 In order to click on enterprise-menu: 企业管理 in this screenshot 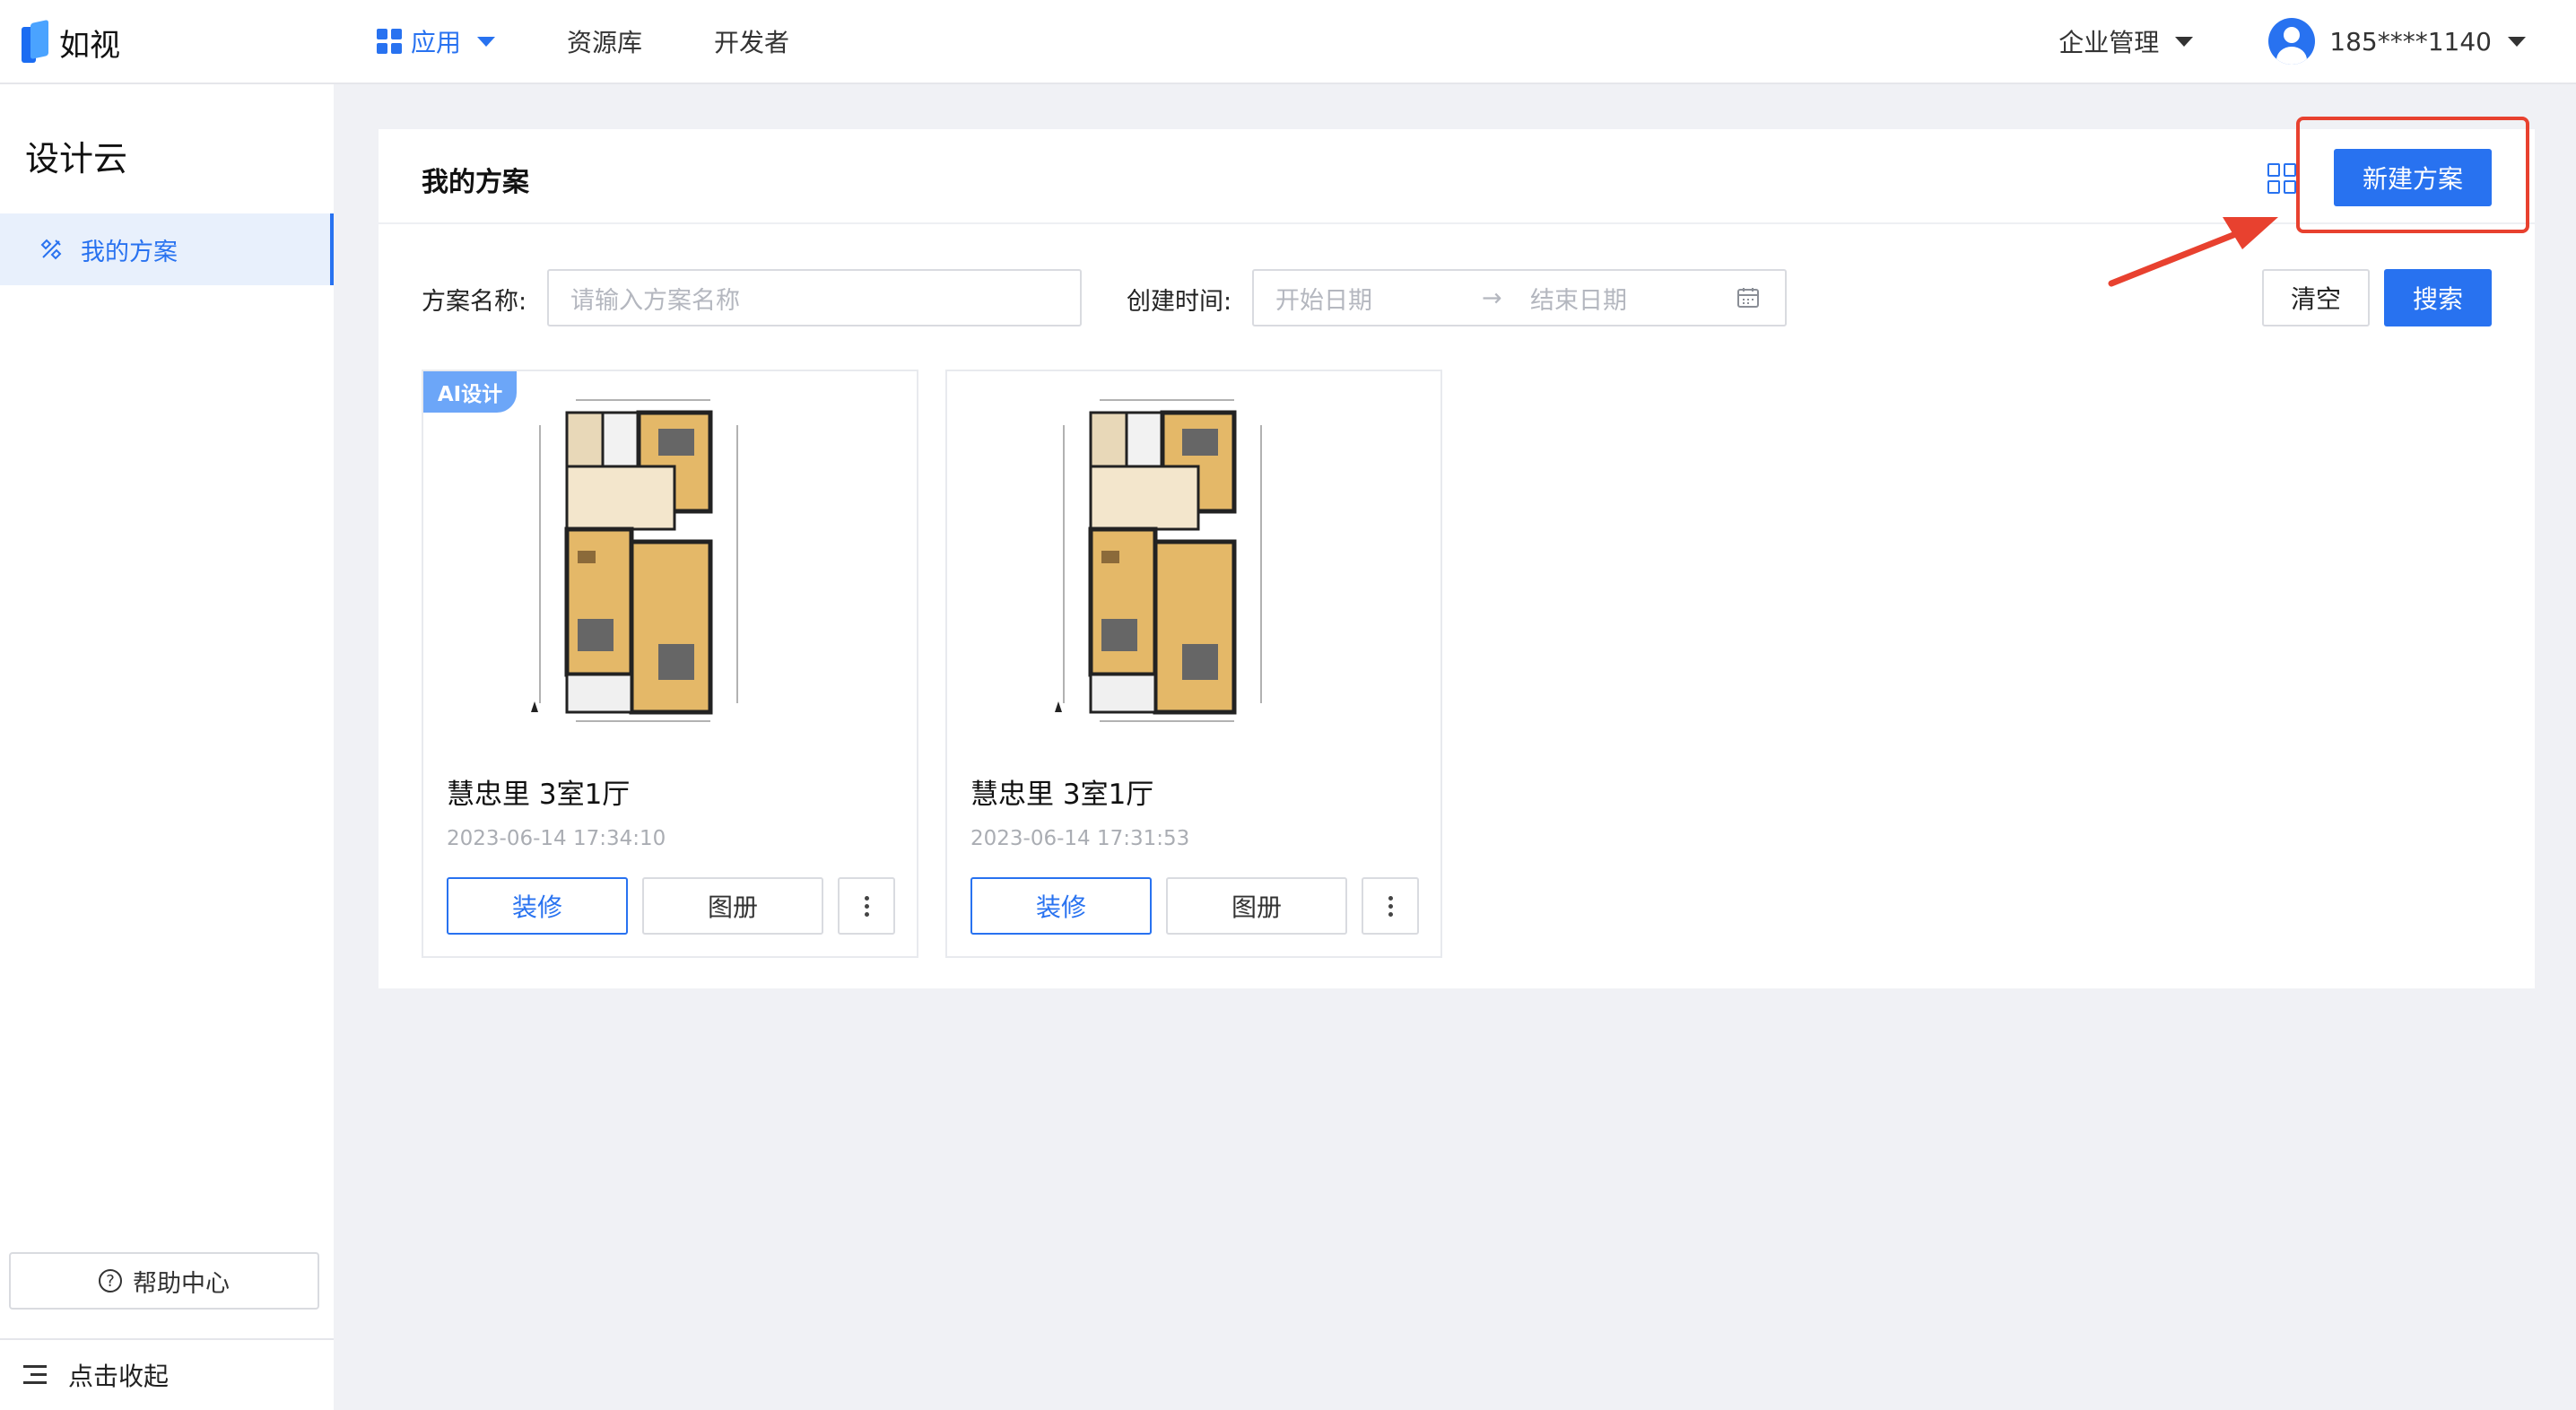, I will do `click(2126, 41)`.